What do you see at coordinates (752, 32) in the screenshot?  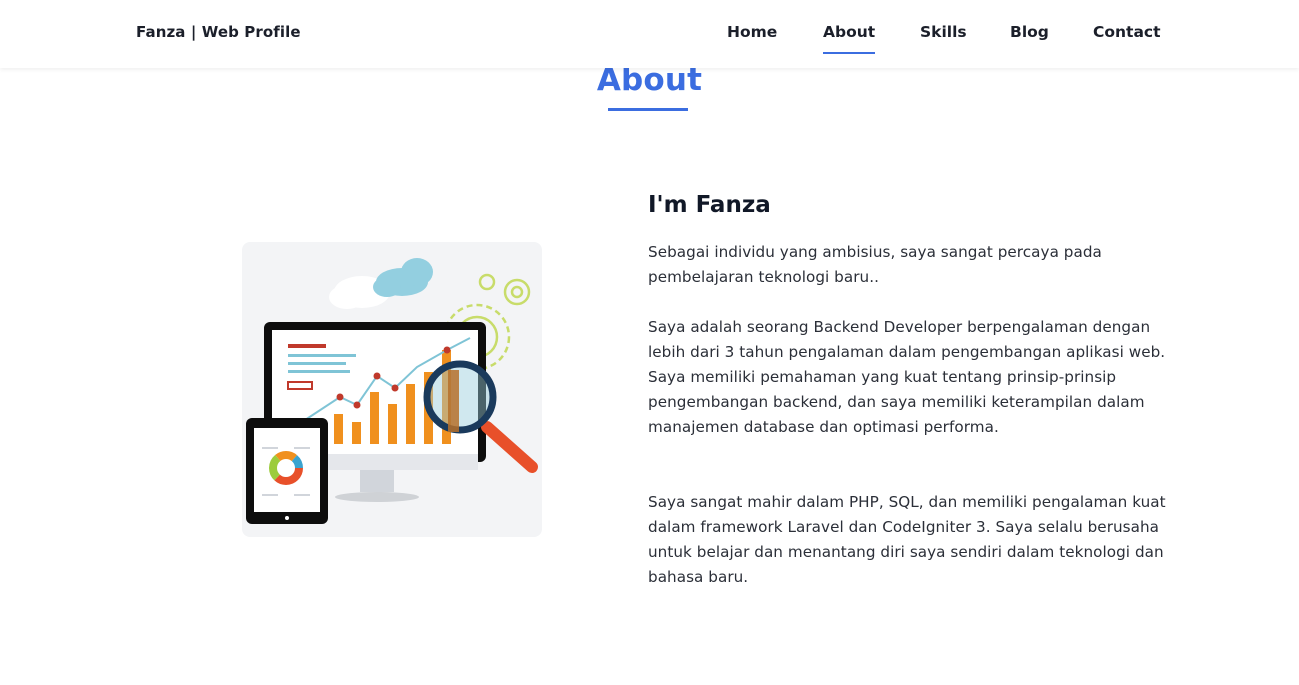 I see `nav-home: Home` at bounding box center [752, 32].